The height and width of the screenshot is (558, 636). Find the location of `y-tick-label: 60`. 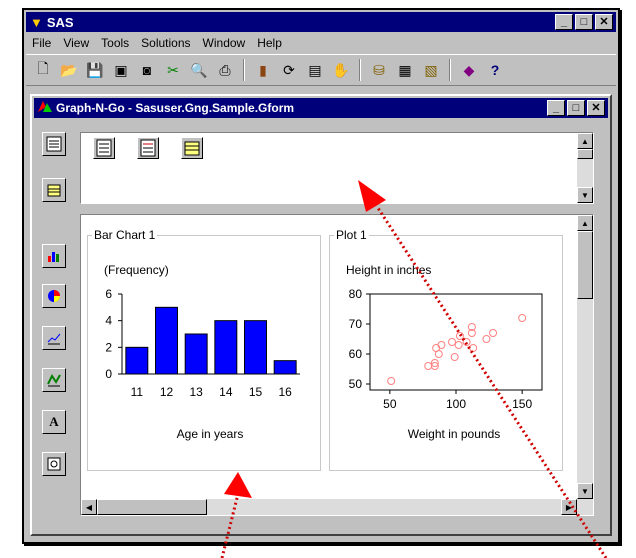

y-tick-label: 60 is located at coordinates (356, 354).